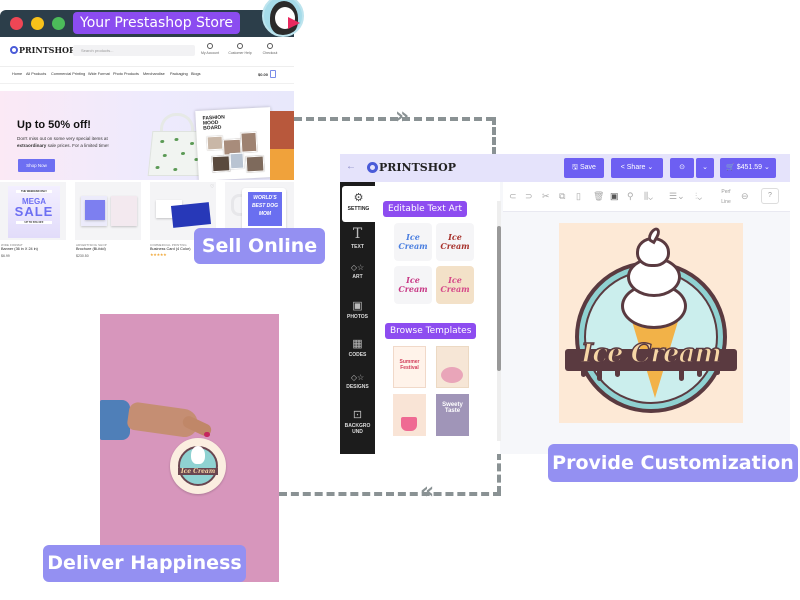  I want to click on save-button: 🖫 Save, so click(584, 168).